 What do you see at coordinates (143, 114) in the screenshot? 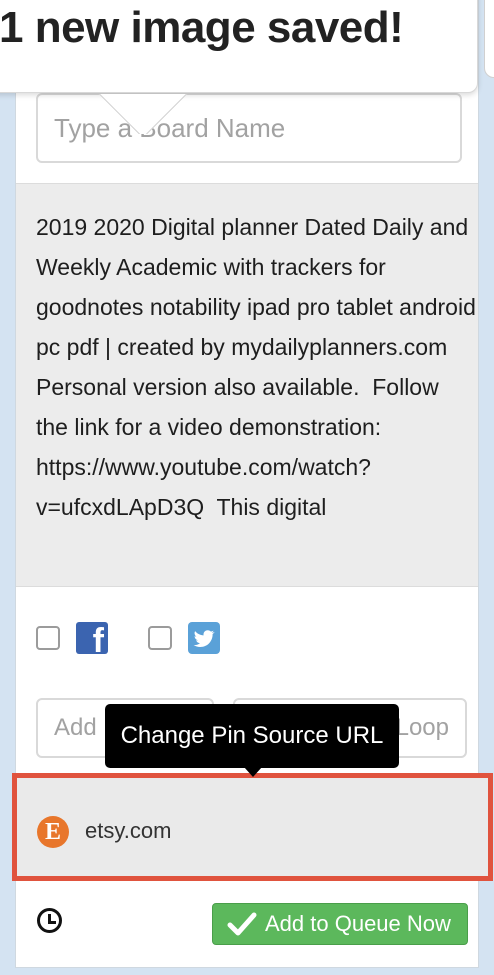
I see `toast-arrow` at bounding box center [143, 114].